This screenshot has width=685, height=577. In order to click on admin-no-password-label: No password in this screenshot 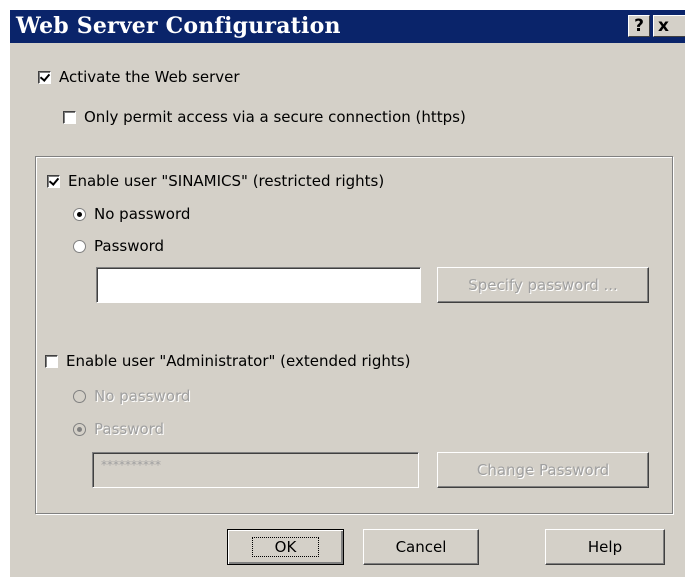, I will do `click(142, 396)`.